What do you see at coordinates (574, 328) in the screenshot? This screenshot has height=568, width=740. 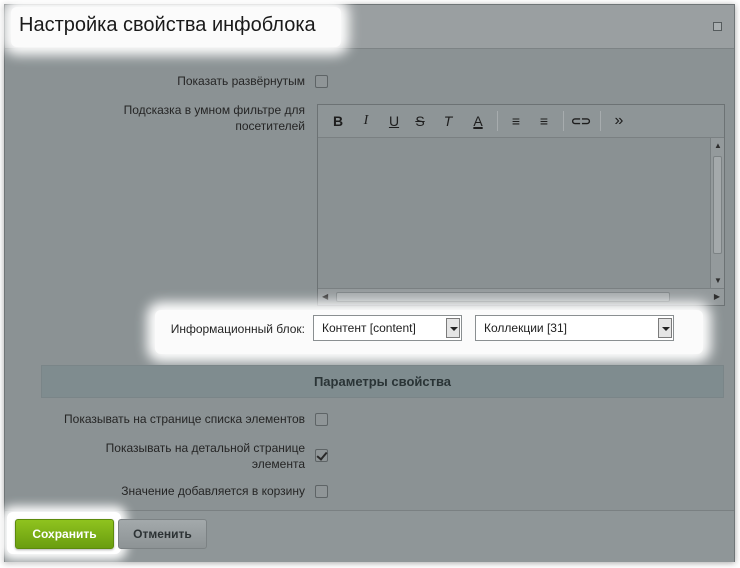 I see `iblock-select: Коллекции [31]` at bounding box center [574, 328].